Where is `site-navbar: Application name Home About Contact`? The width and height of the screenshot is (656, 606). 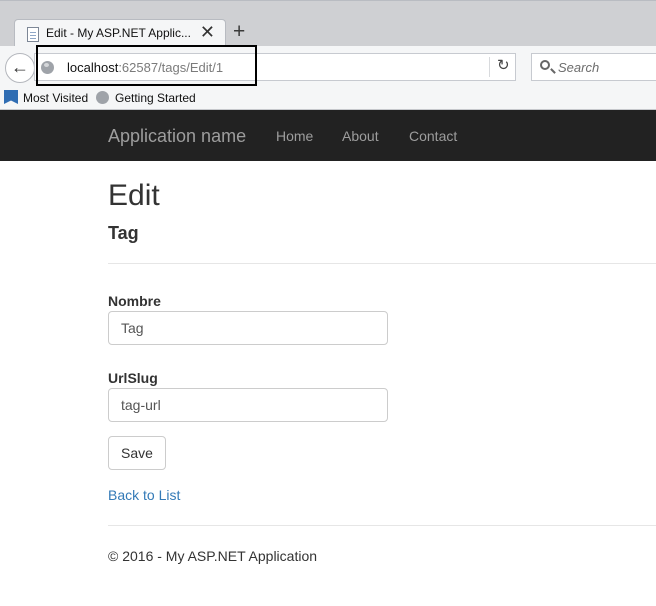
site-navbar: Application name Home About Contact is located at coordinates (328, 135).